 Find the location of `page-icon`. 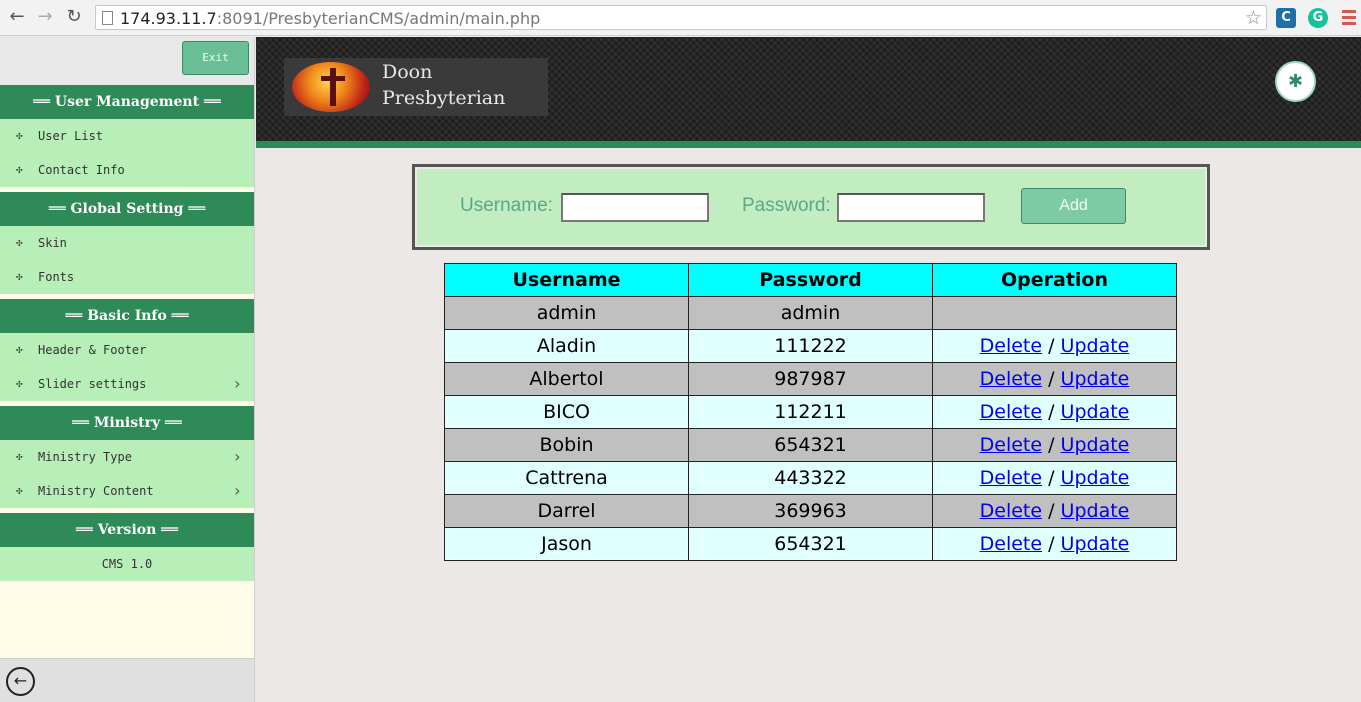

page-icon is located at coordinates (107, 18).